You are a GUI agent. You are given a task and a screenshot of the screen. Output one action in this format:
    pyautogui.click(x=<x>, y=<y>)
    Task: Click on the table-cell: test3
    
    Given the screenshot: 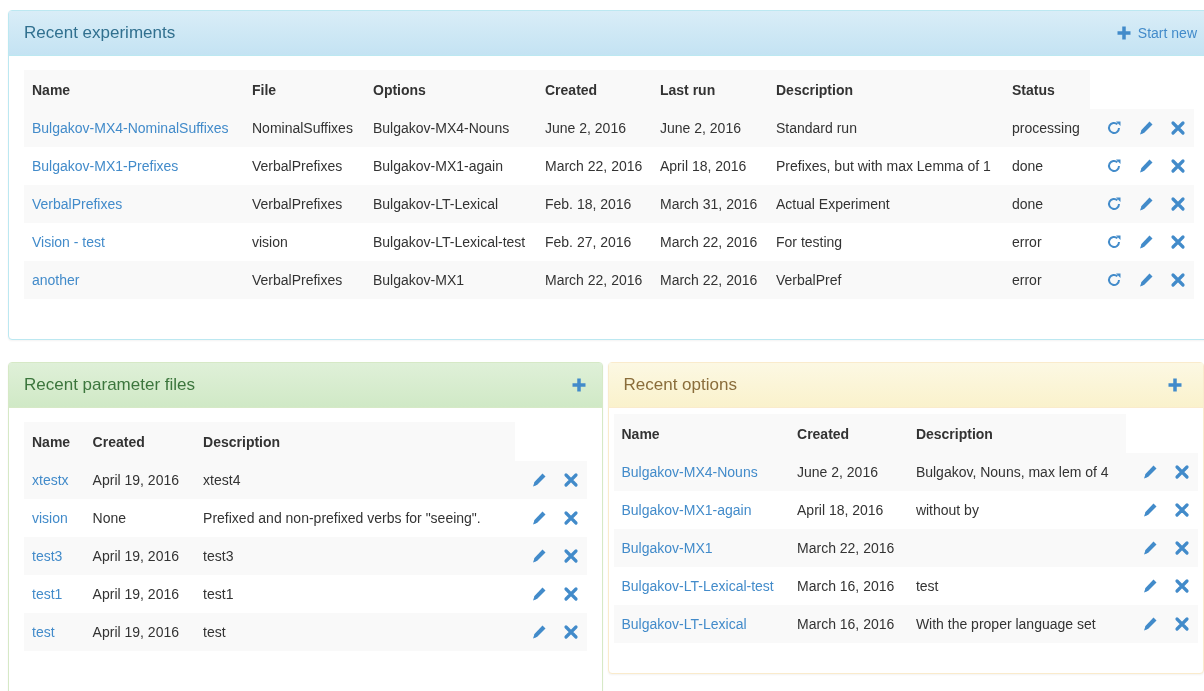 What is the action you would take?
    pyautogui.click(x=218, y=556)
    